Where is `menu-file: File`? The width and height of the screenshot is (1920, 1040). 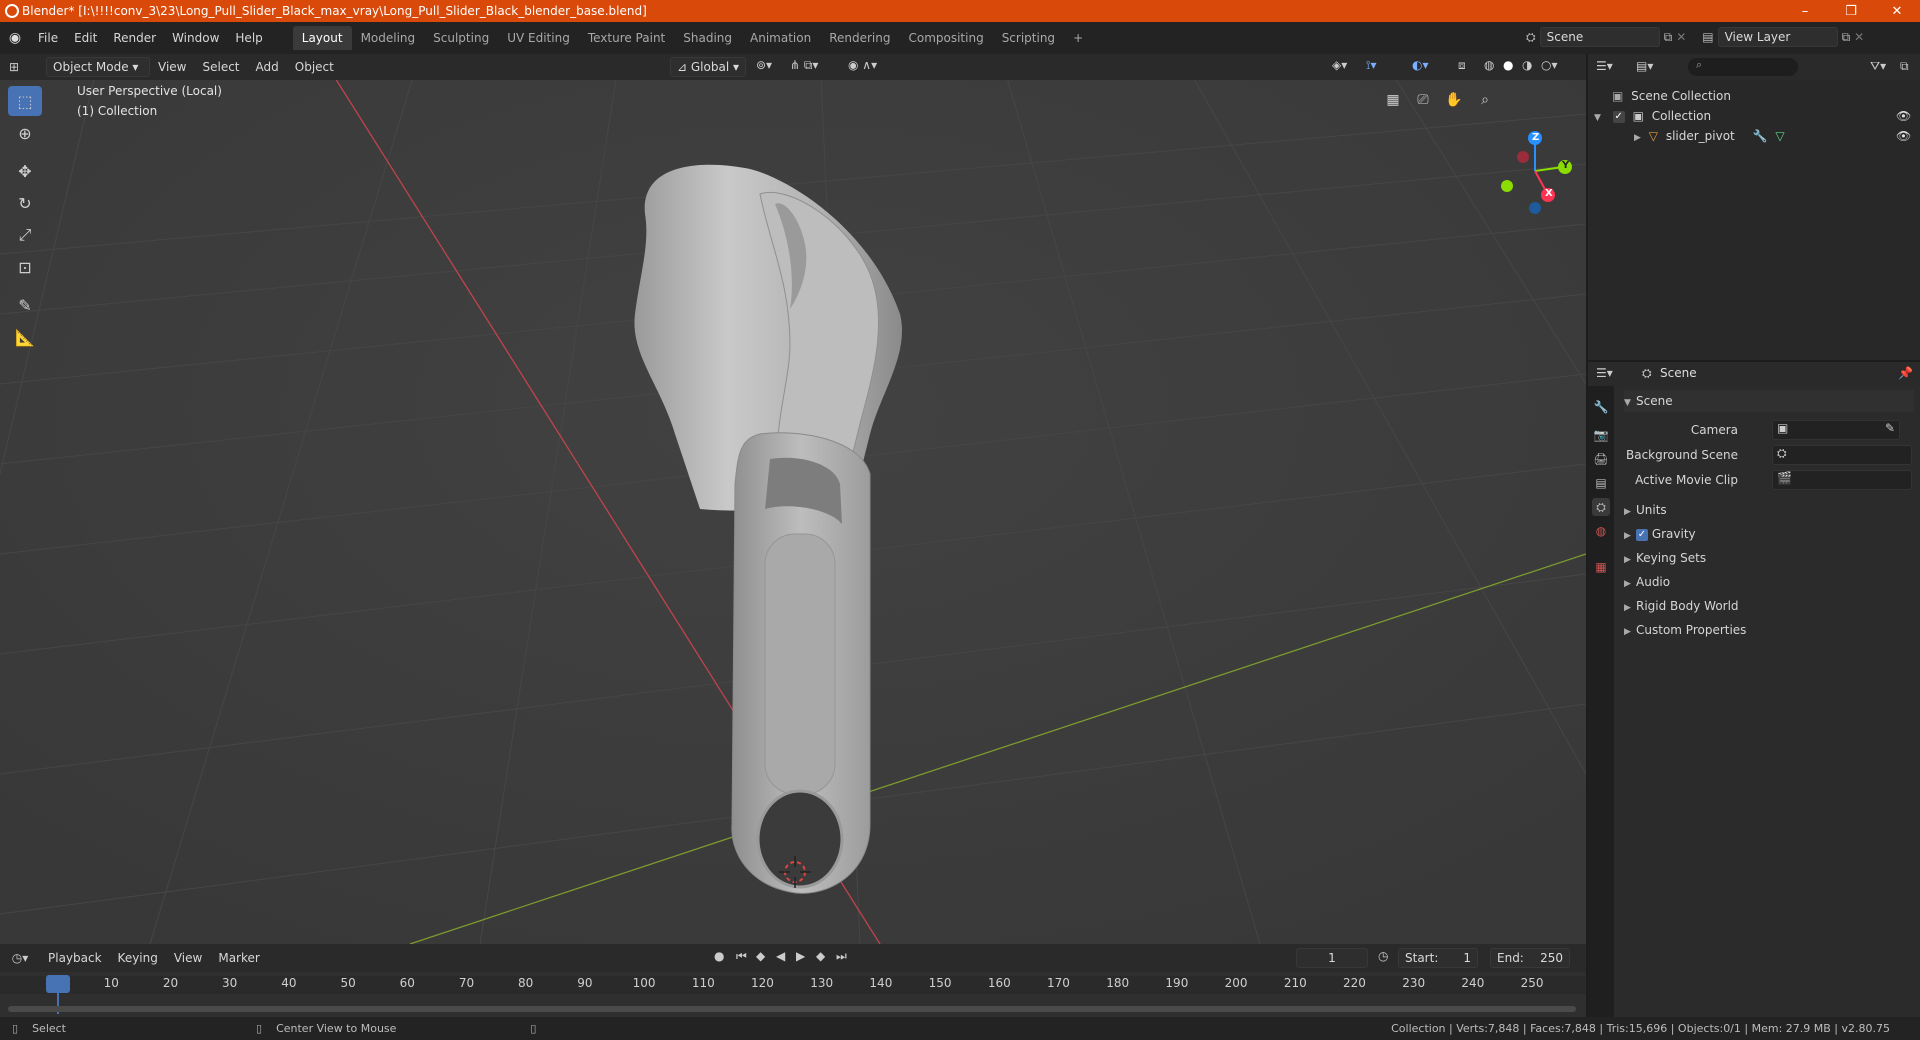 menu-file: File is located at coordinates (48, 38).